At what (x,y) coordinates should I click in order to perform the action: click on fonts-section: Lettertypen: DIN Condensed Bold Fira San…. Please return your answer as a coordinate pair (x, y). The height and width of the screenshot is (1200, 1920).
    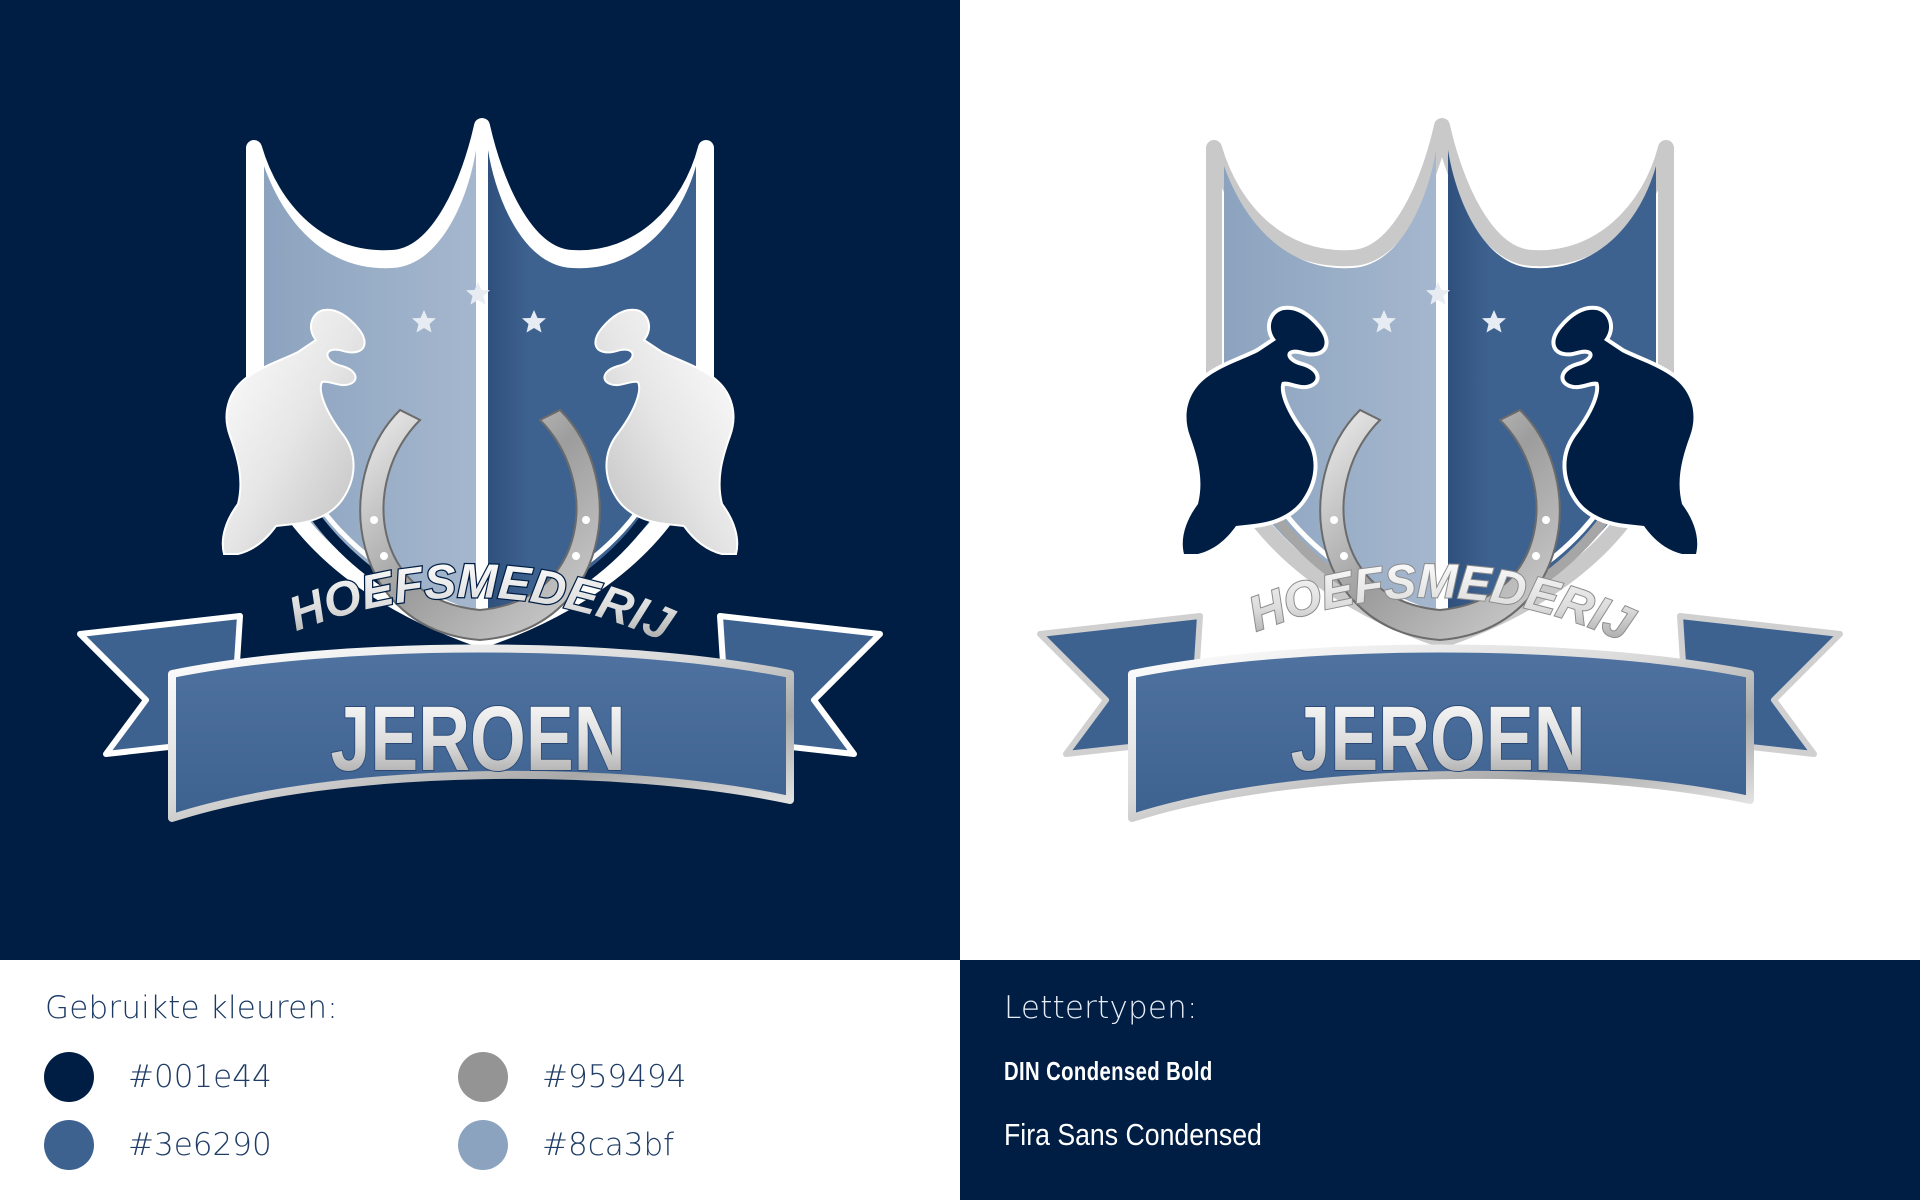
    Looking at the image, I should click on (1440, 1080).